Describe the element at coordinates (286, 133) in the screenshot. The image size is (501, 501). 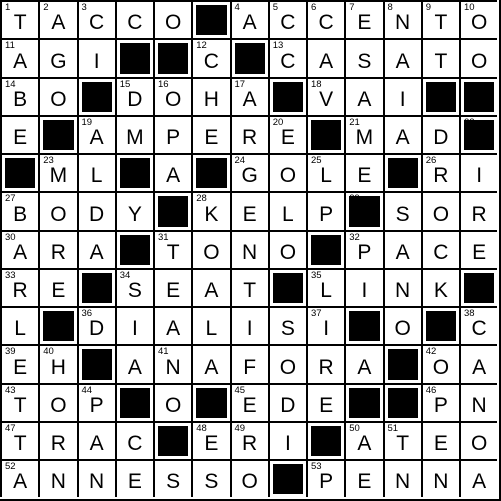
I see `grid-cell: 20 E` at that location.